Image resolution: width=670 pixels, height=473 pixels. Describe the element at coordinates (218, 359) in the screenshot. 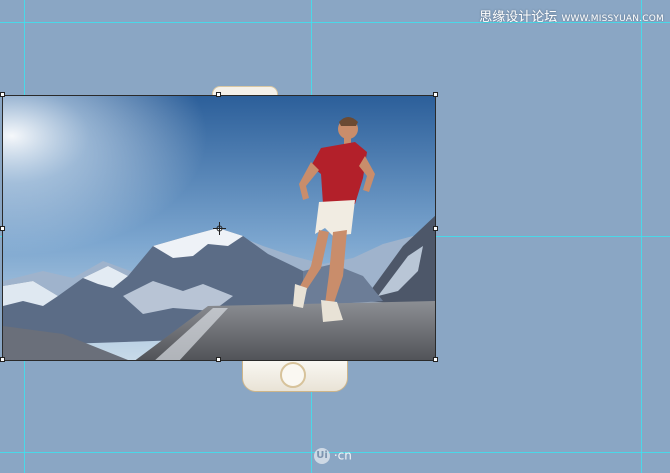

I see `transform-handle-bottom-center` at that location.